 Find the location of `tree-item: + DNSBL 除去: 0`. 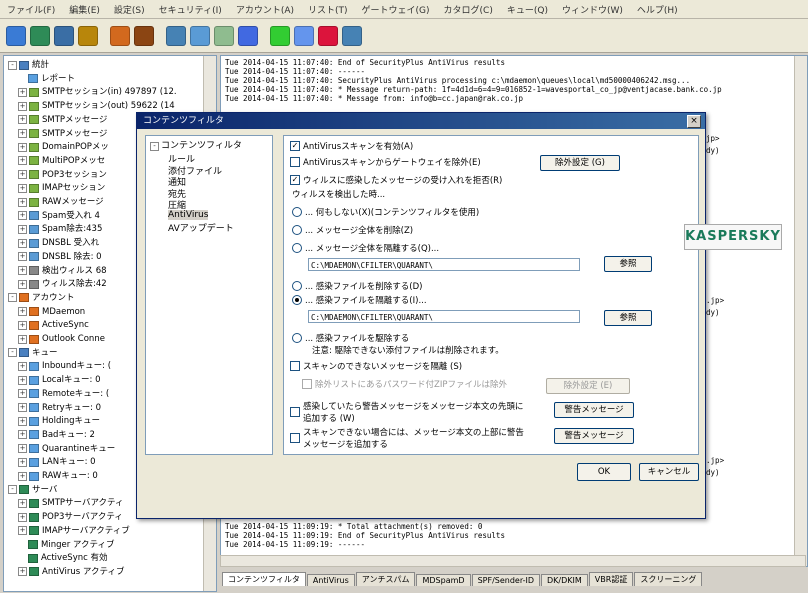

tree-item: + DNSBL 除去: 0 is located at coordinates (60, 257).